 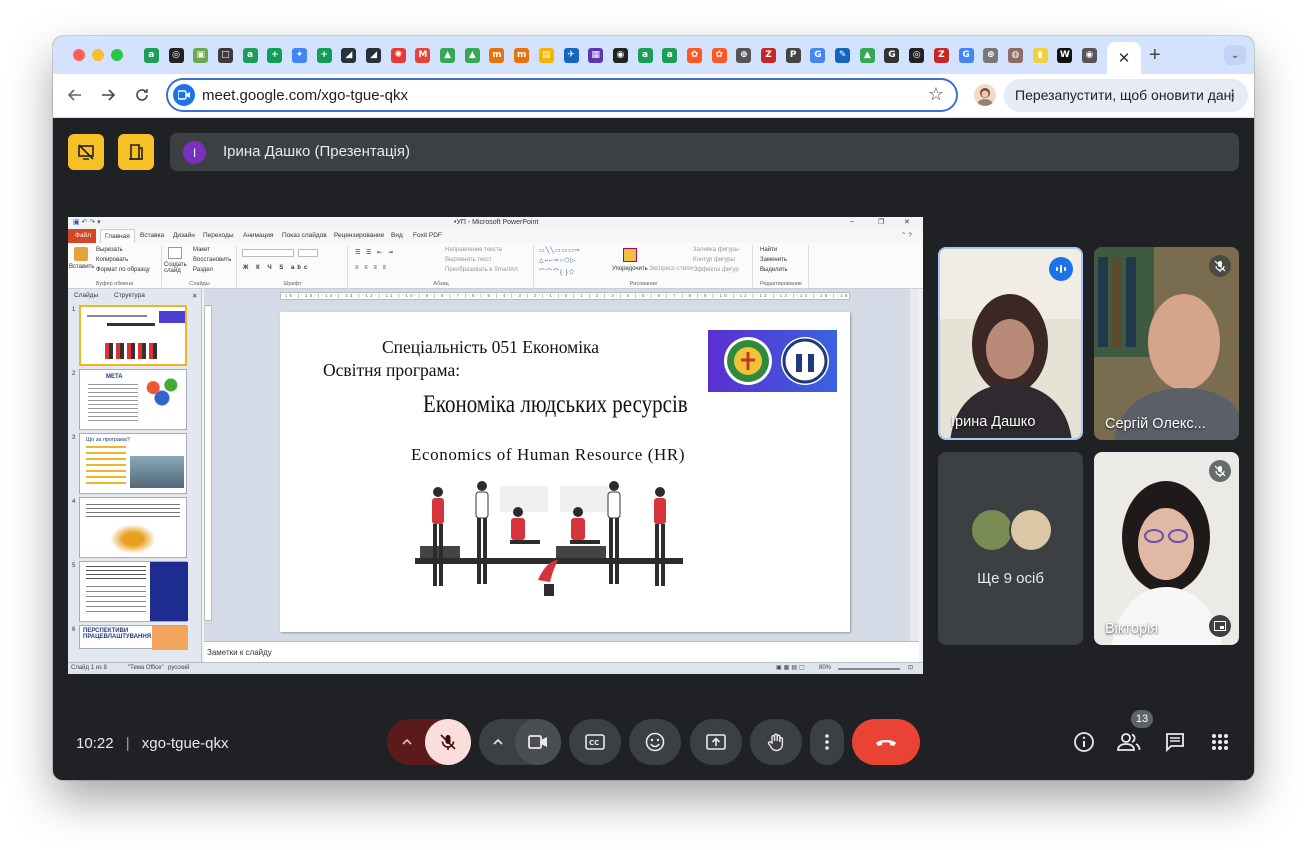 I want to click on tab-icon-26: Z, so click(x=768, y=55).